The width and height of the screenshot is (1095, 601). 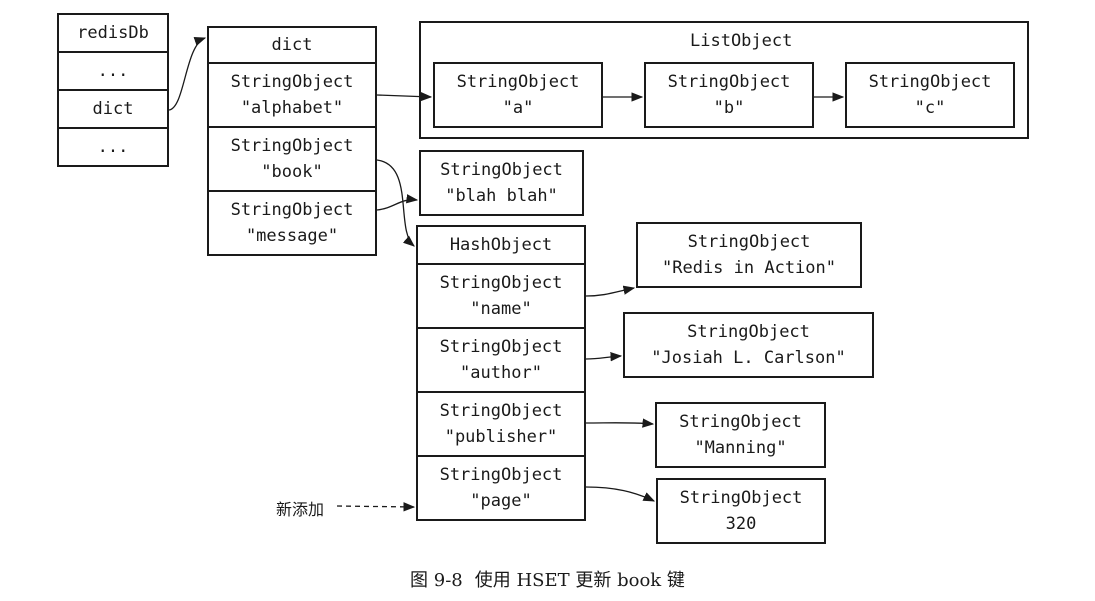 What do you see at coordinates (436, 580) in the screenshot?
I see `figure-number: 图 9-8` at bounding box center [436, 580].